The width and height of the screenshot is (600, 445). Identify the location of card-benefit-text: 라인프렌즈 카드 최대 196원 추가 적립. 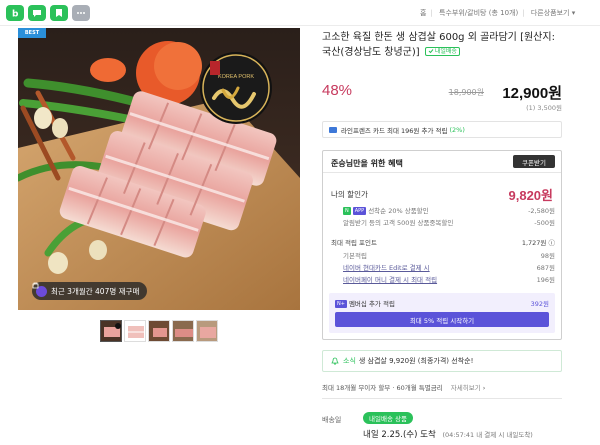
(394, 130).